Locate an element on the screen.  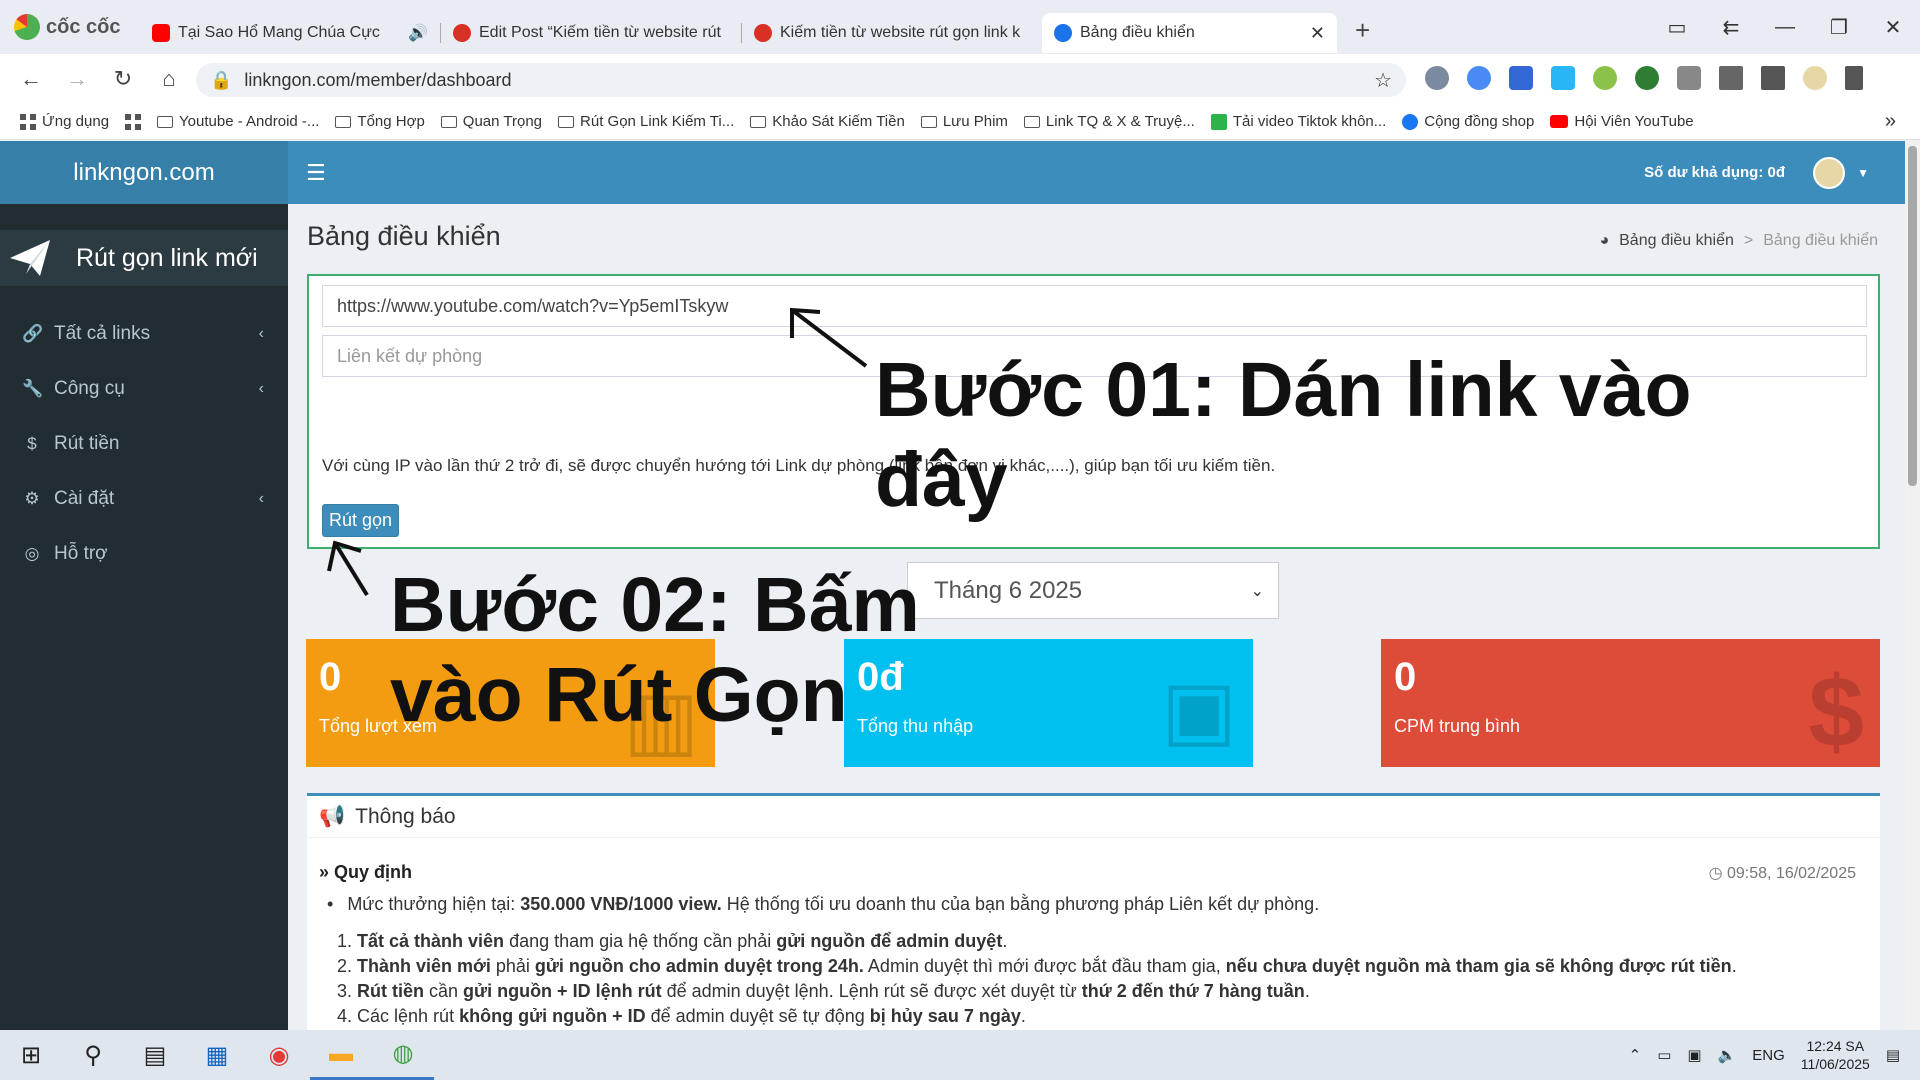
minimize-button: — is located at coordinates (1785, 27).